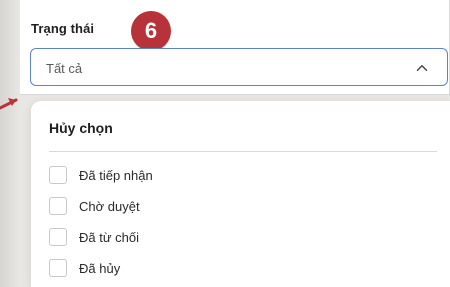 This screenshot has height=287, width=450. Describe the element at coordinates (116, 175) in the screenshot. I see `option-label: Đã tiếp nhận` at that location.